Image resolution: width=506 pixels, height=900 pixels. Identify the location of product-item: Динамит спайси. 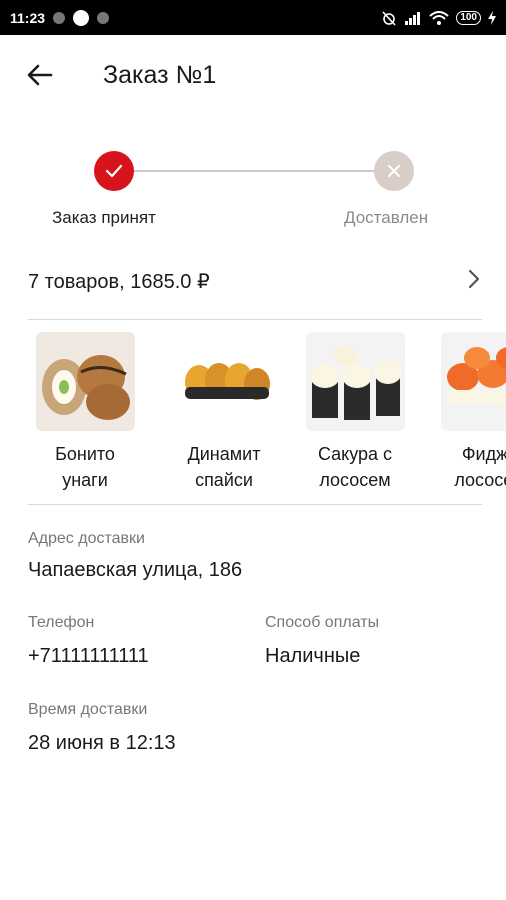
(224, 412).